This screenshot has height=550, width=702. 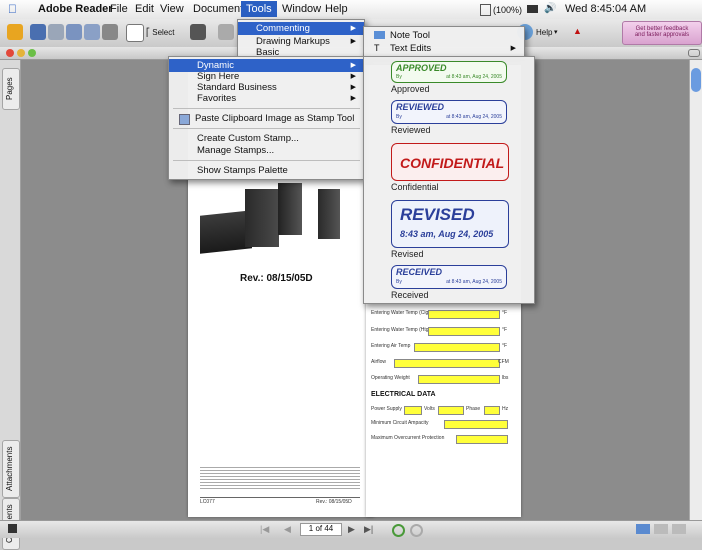 I want to click on menu-item-commenting: Commenting ▶, so click(x=301, y=28).